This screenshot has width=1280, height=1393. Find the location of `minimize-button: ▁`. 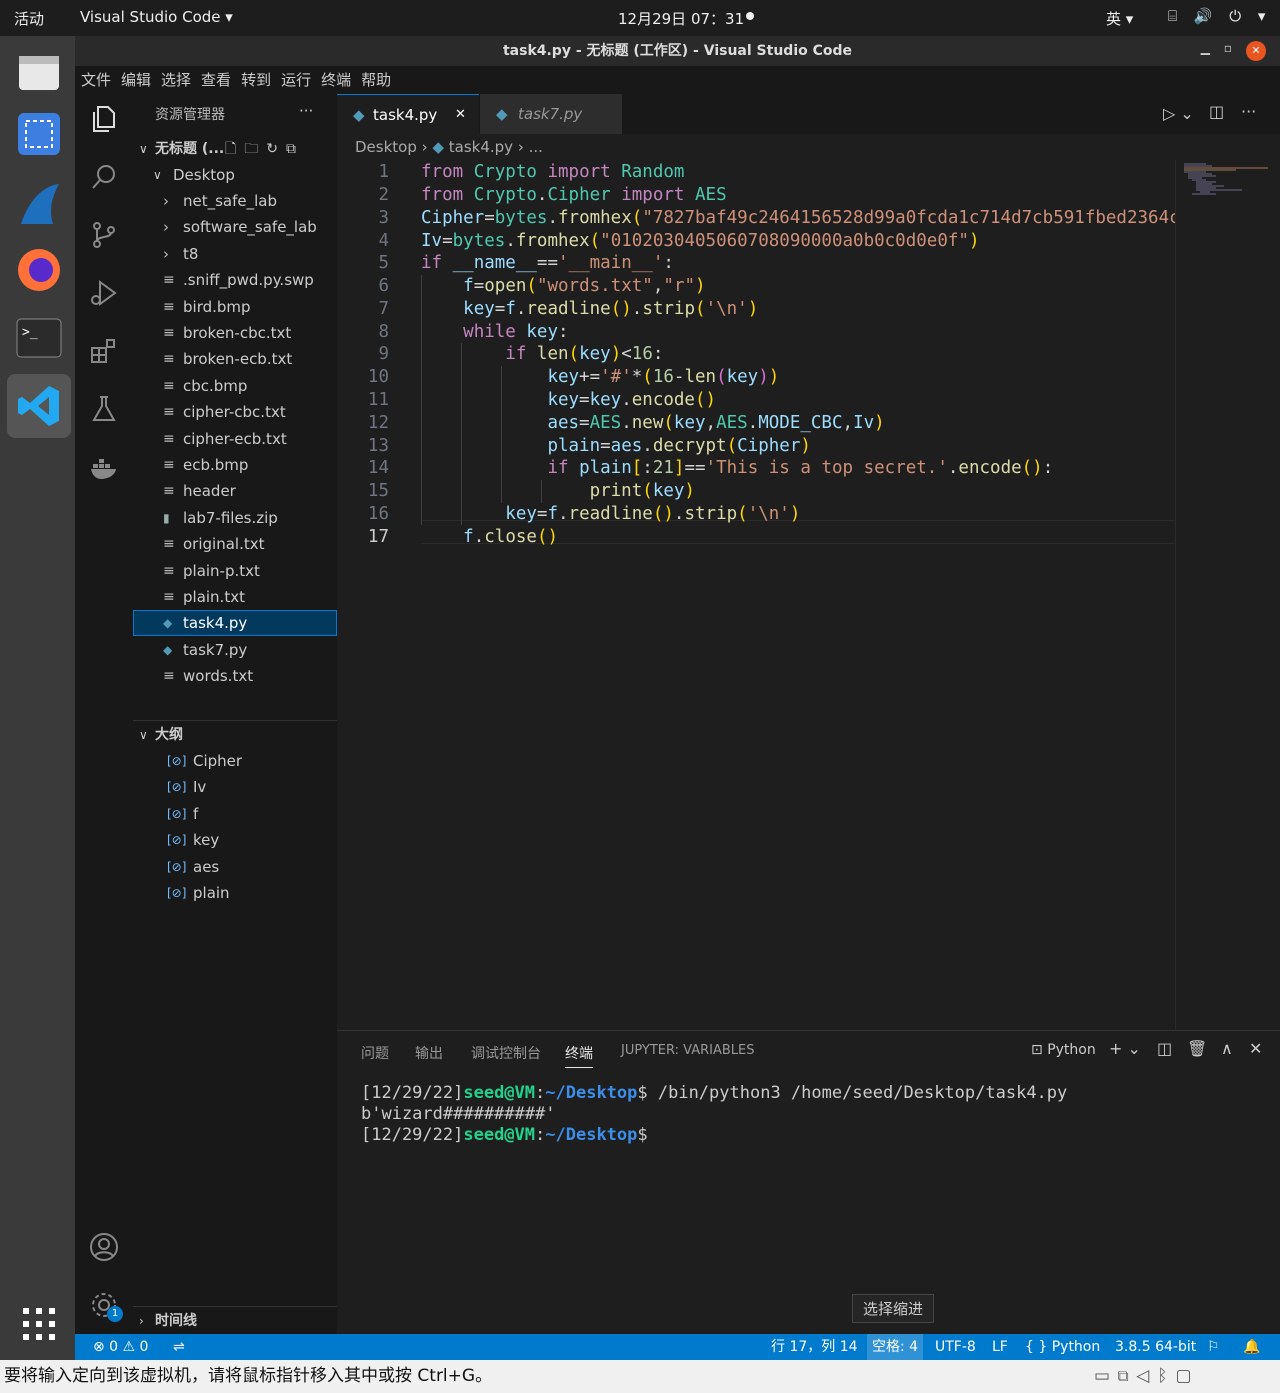

minimize-button: ▁ is located at coordinates (1205, 51).